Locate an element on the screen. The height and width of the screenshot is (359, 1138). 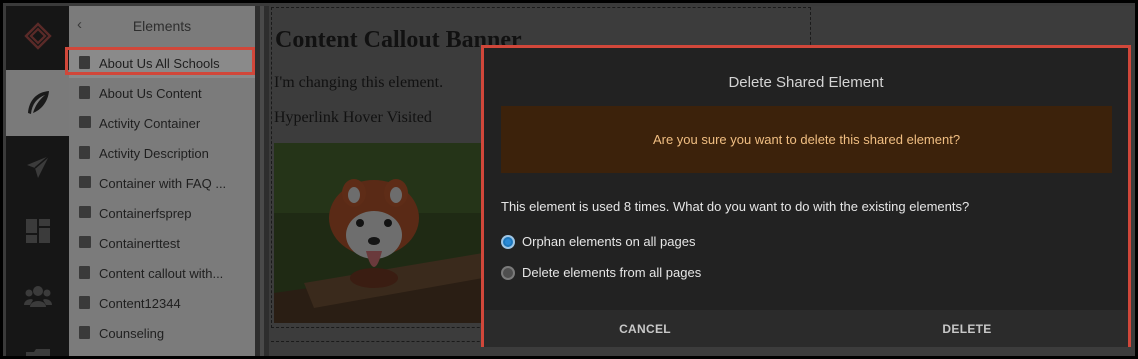
content-text: I'm changing this element. is located at coordinates (359, 82).